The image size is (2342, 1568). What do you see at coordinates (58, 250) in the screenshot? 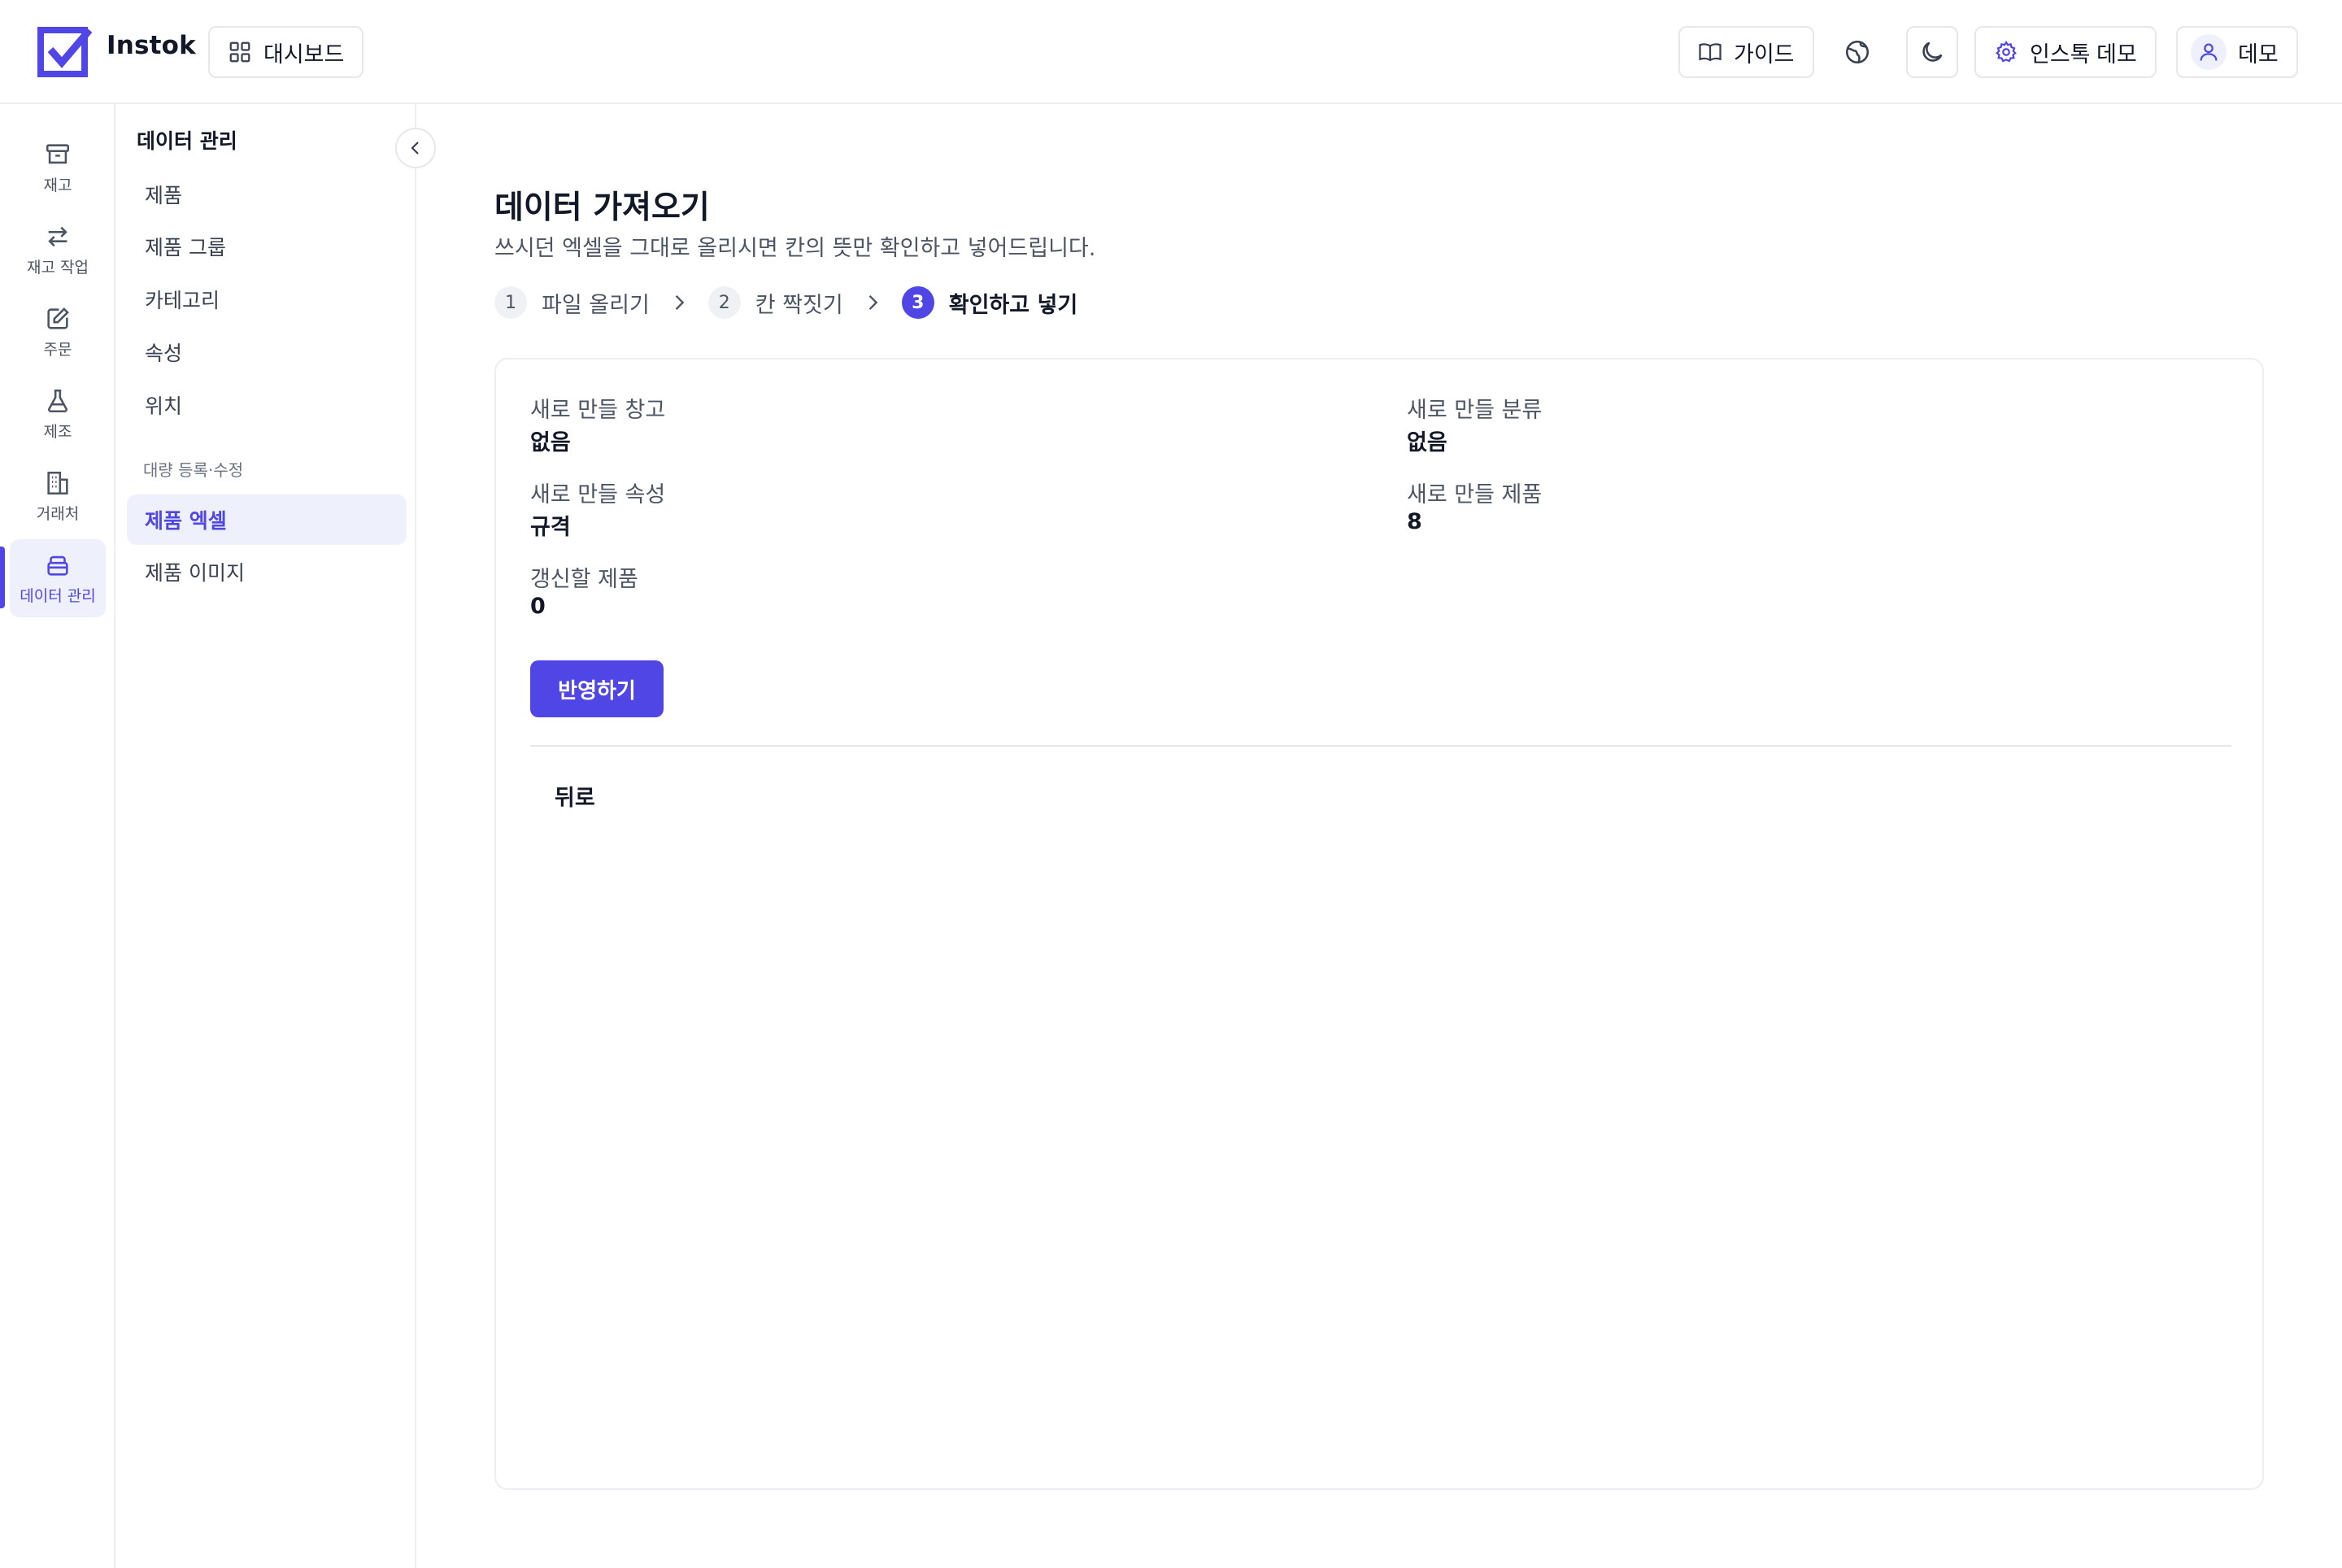
I see `rail-item-stock-operations: 재고 작업` at bounding box center [58, 250].